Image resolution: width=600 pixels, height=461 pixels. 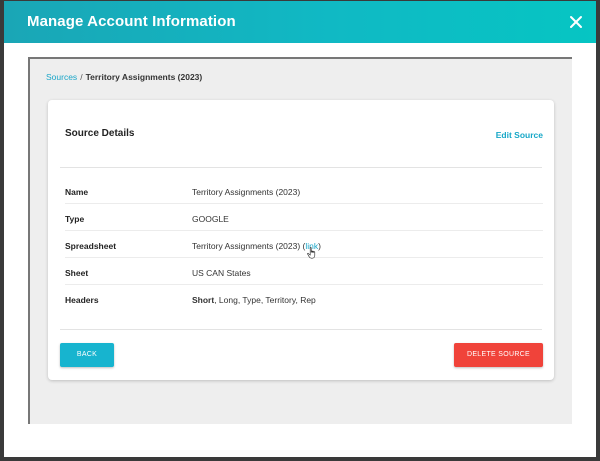 I want to click on edit-source-link: Edit Source, so click(x=519, y=135).